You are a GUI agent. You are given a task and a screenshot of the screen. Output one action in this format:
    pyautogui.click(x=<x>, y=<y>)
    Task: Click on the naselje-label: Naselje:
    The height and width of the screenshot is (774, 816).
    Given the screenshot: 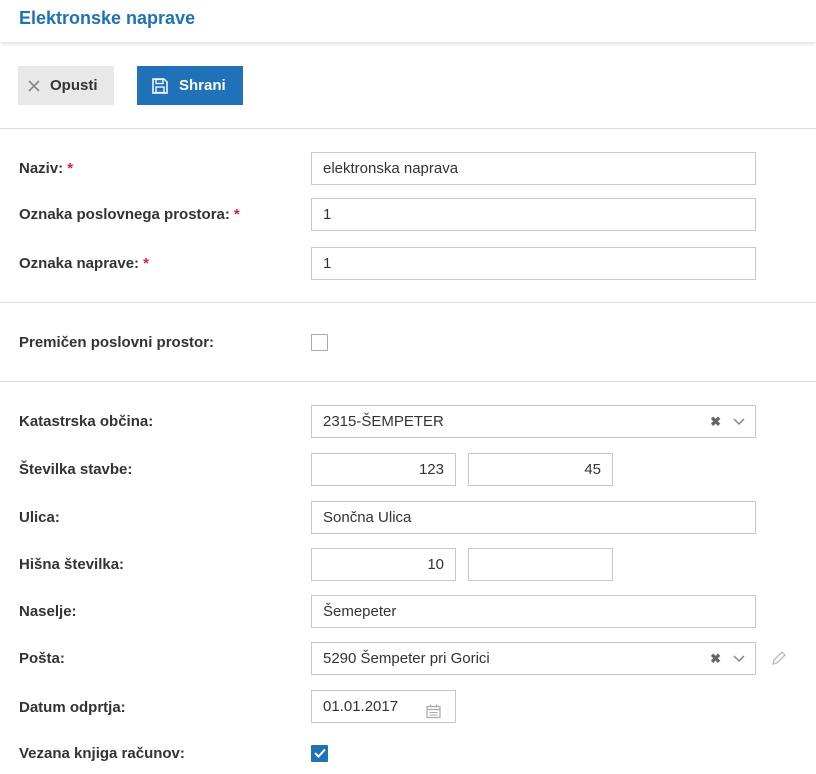 What is the action you would take?
    pyautogui.click(x=48, y=611)
    